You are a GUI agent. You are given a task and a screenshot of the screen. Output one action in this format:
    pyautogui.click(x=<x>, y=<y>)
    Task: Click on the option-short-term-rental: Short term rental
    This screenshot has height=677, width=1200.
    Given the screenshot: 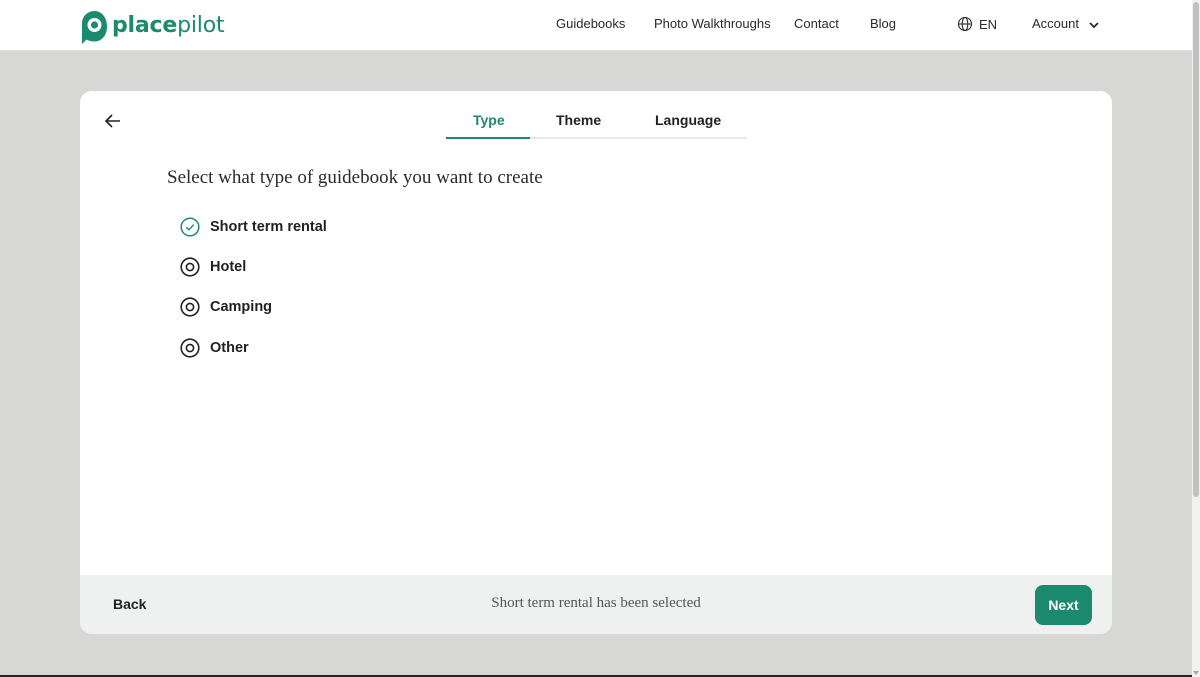 What is the action you would take?
    pyautogui.click(x=253, y=227)
    